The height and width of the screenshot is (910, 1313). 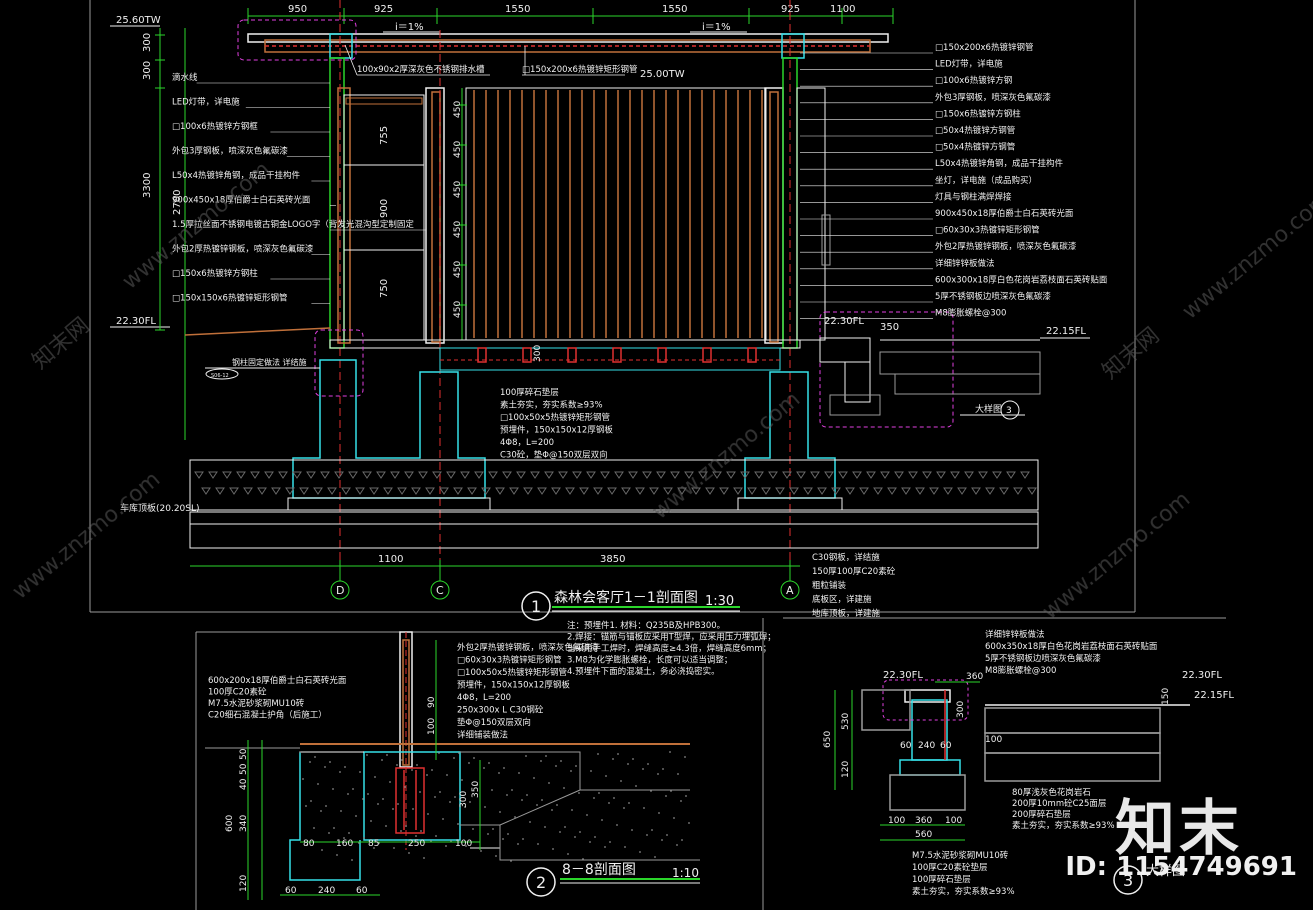 I want to click on s3-level-3: 22.15FL, so click(x=1214, y=695).